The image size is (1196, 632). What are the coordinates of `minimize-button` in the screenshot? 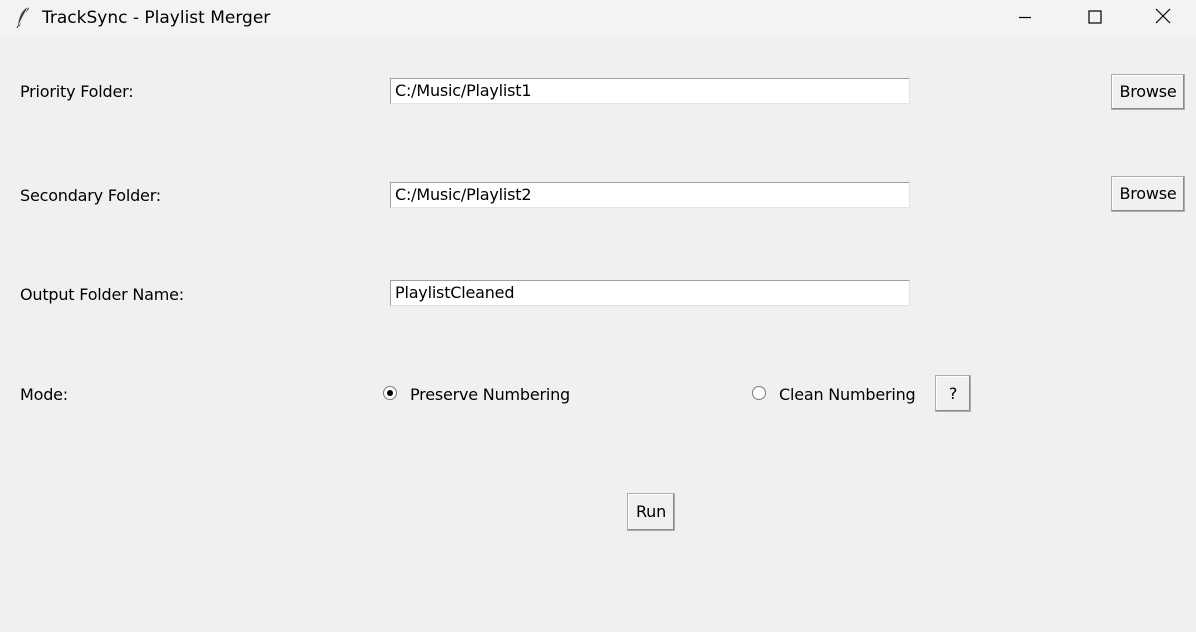 It's located at (1025, 18).